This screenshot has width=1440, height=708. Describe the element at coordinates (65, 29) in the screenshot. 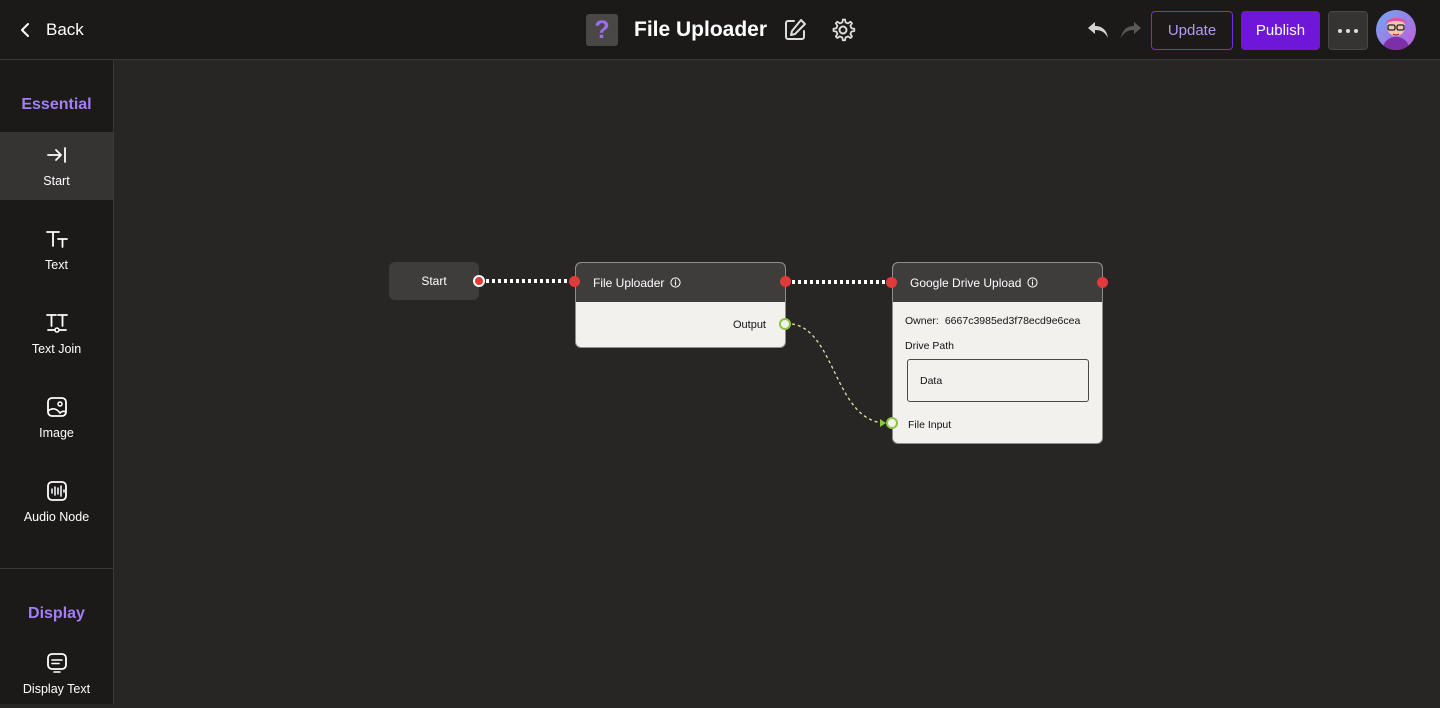

I see `back-label: Back` at that location.